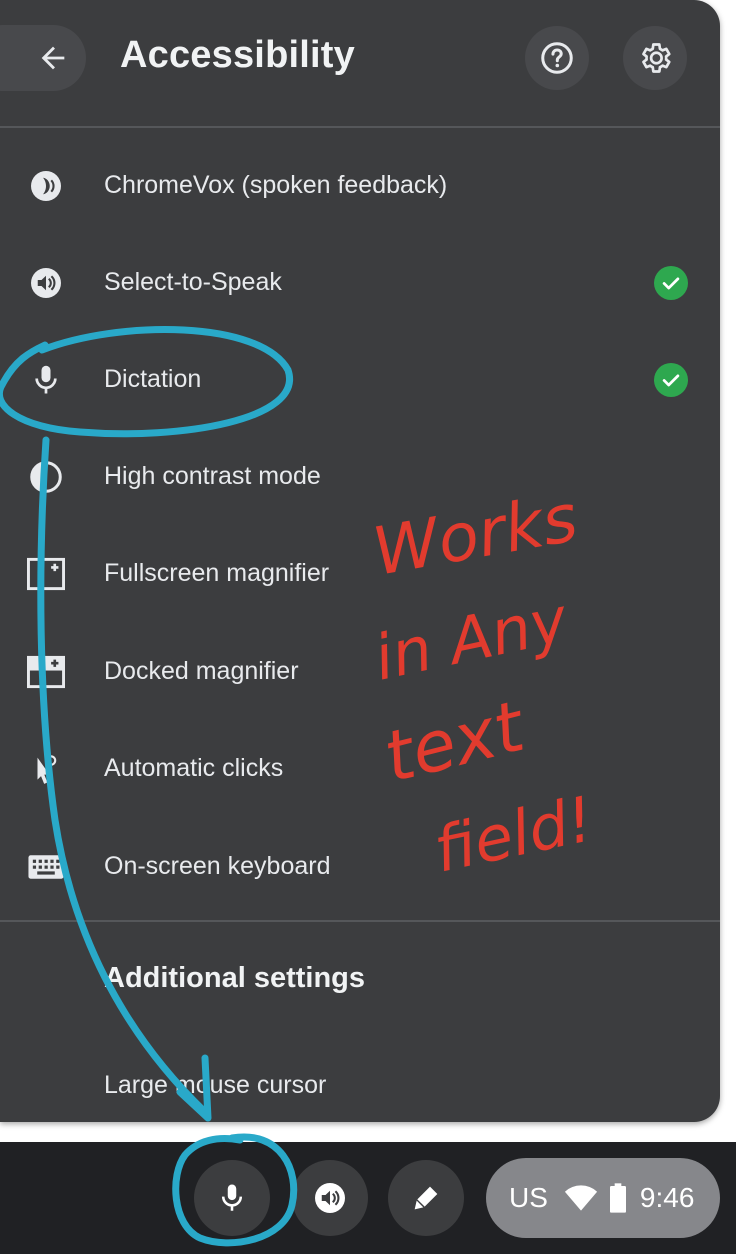 The width and height of the screenshot is (736, 1254). I want to click on feature-item-on-screen-keyboard: On-screen keyboard, so click(360, 866).